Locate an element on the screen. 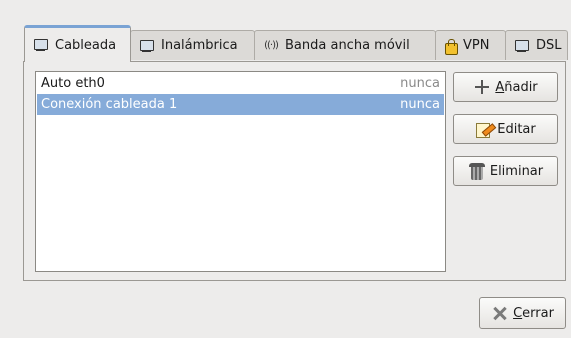  tab-mobile-broadband-label: Banda ancha móvil is located at coordinates (347, 45).